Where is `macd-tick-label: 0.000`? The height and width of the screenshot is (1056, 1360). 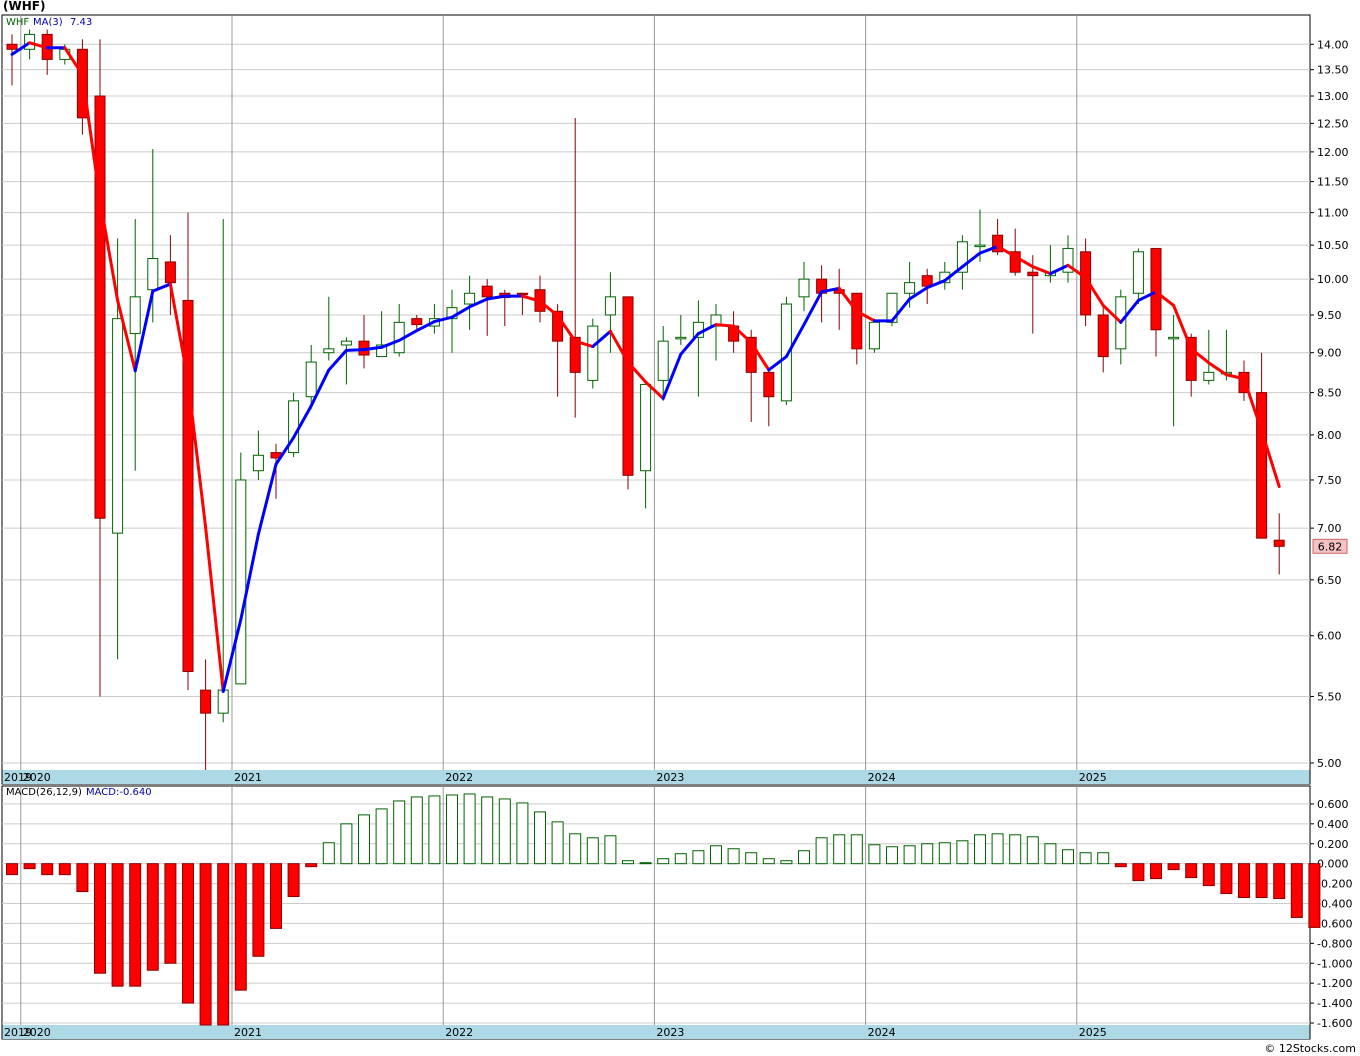
macd-tick-label: 0.000 is located at coordinates (1333, 864).